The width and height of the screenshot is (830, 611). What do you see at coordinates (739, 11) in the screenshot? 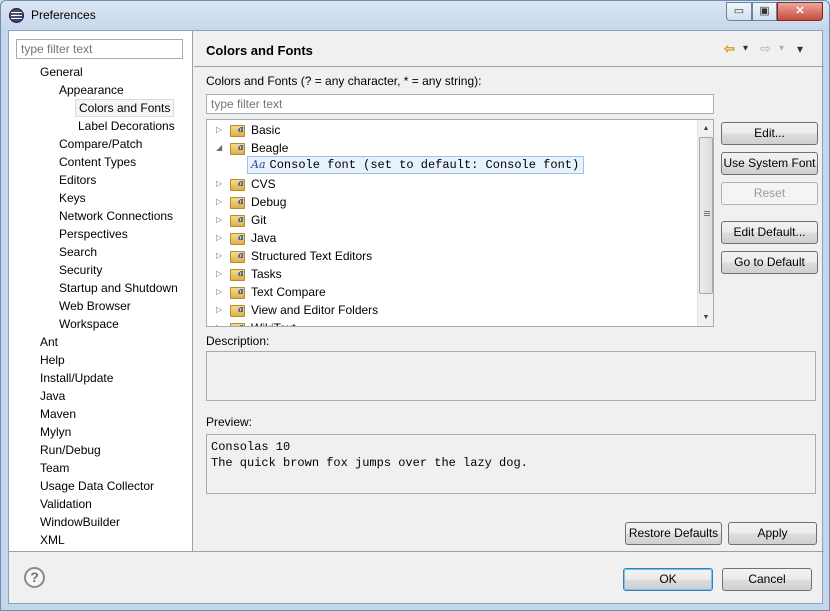
I see `minimize-button: ▭` at bounding box center [739, 11].